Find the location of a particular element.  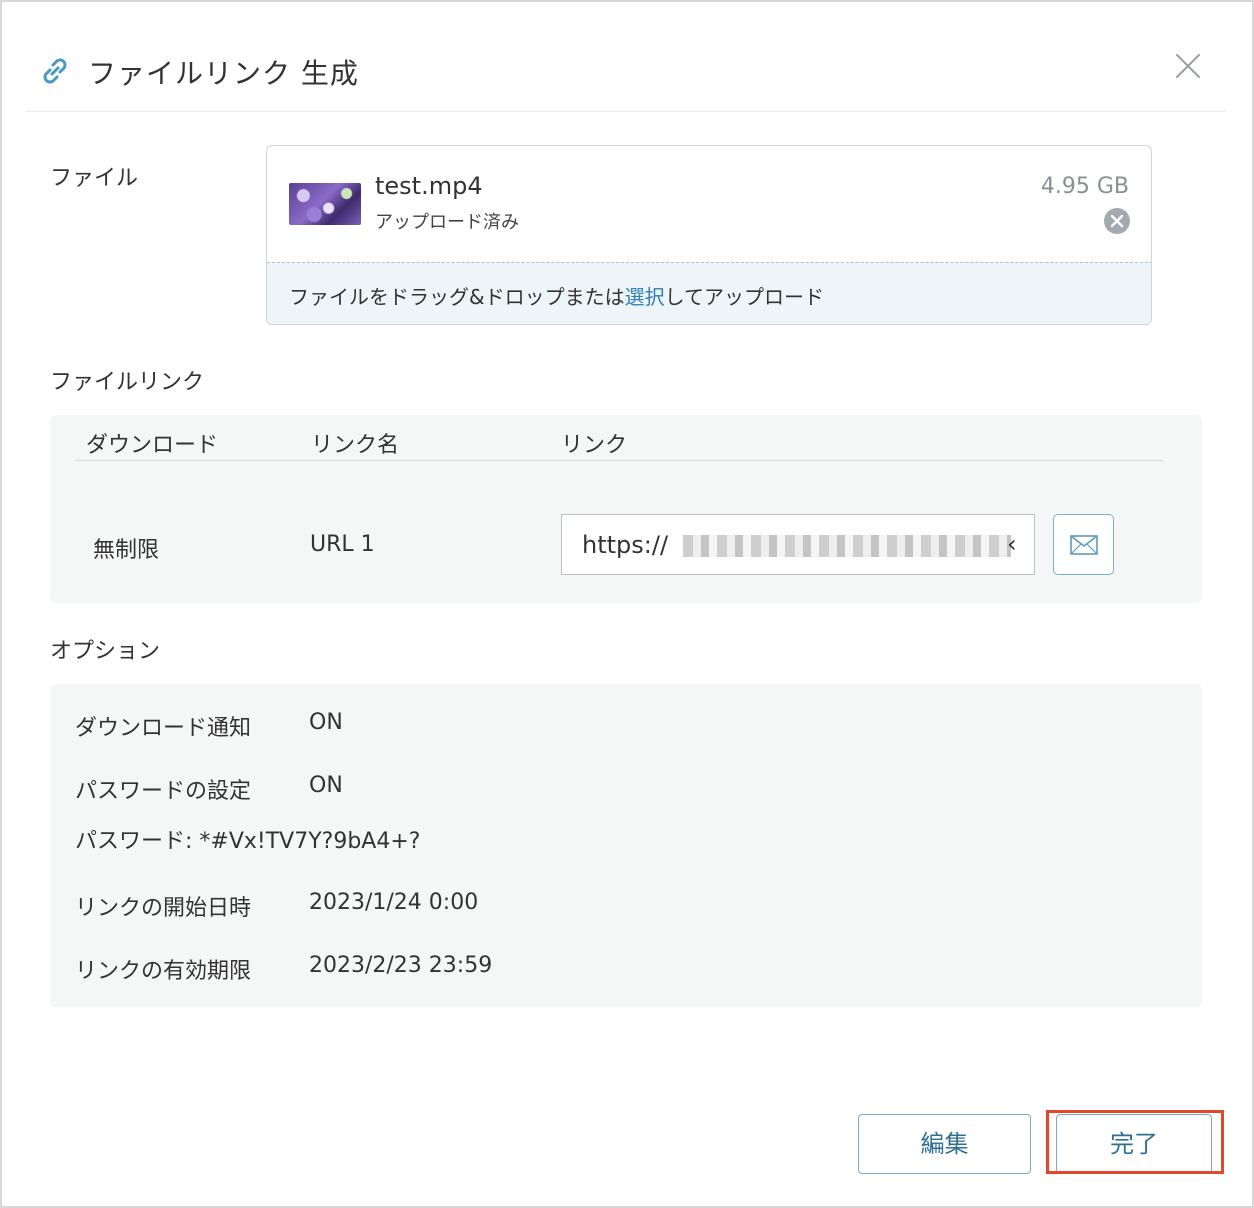

option-key-download-notify: ダウンロード通知 is located at coordinates (163, 728).